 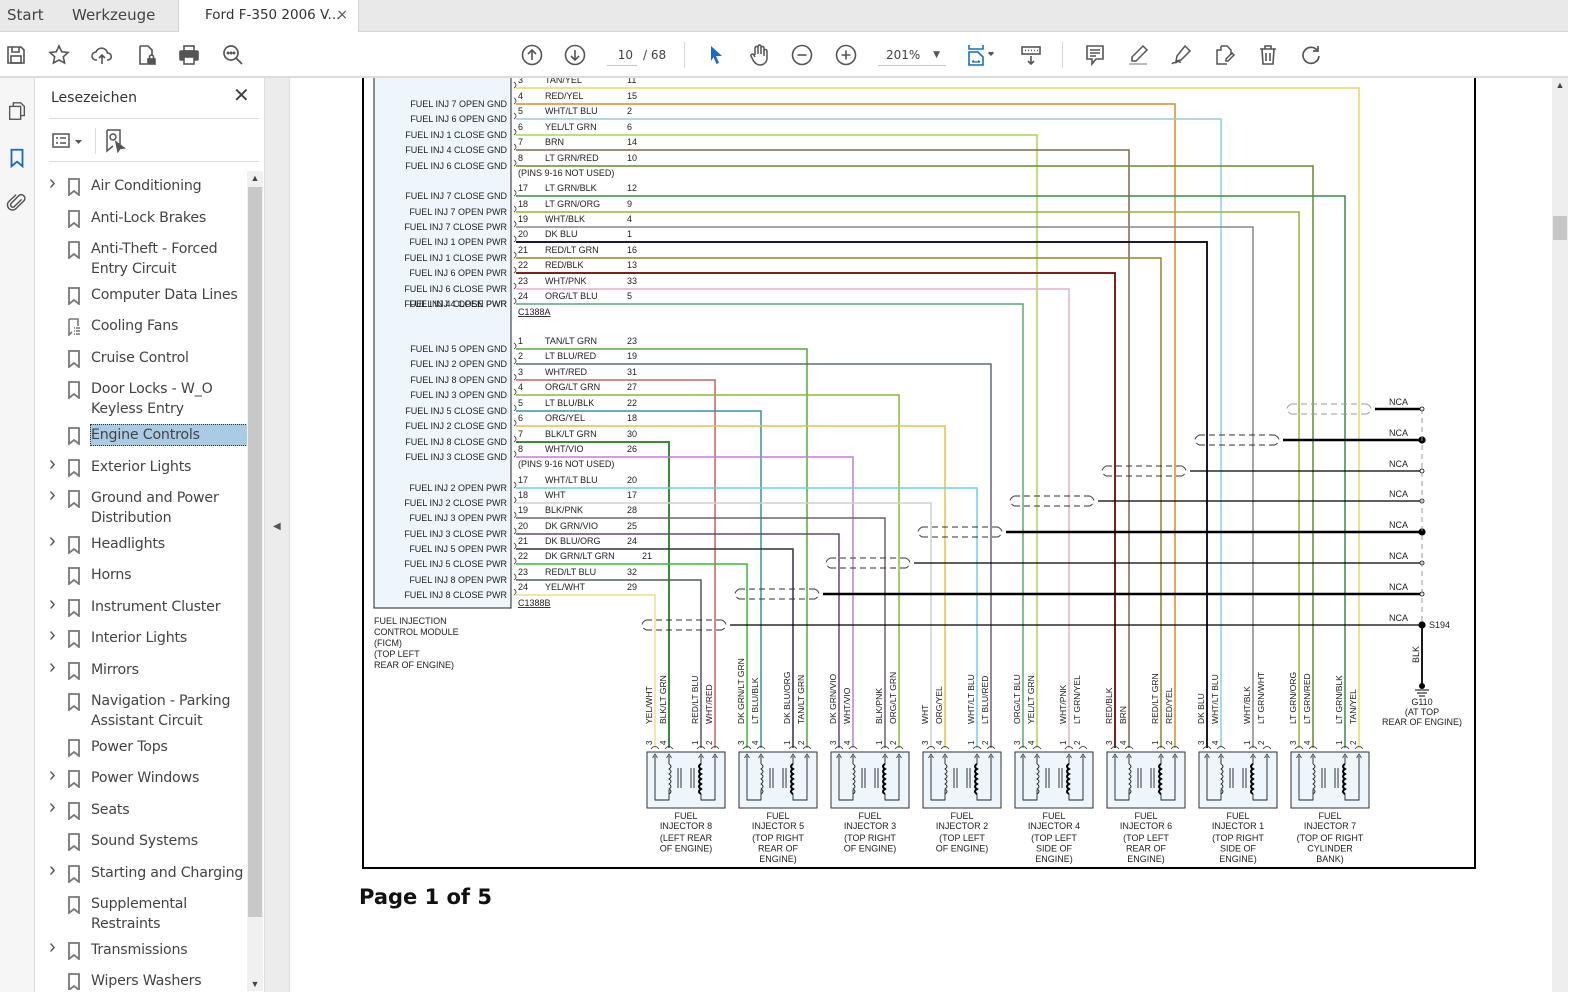 What do you see at coordinates (847, 705) in the screenshot?
I see `injector-wire-label: WHT/VIO` at bounding box center [847, 705].